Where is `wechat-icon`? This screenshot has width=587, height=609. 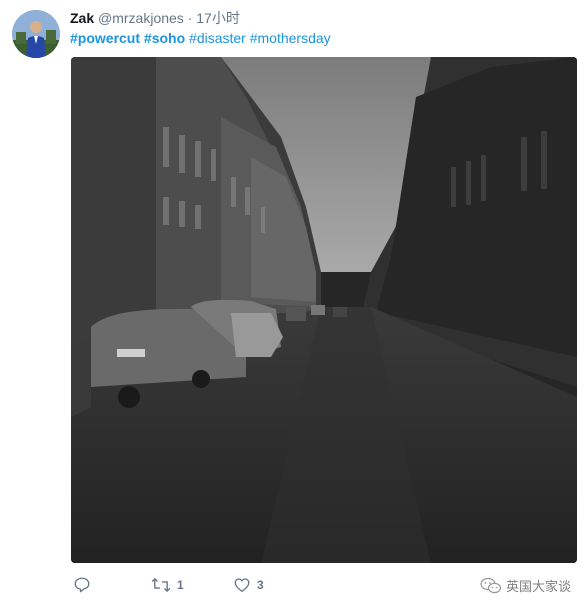 wechat-icon is located at coordinates (491, 585).